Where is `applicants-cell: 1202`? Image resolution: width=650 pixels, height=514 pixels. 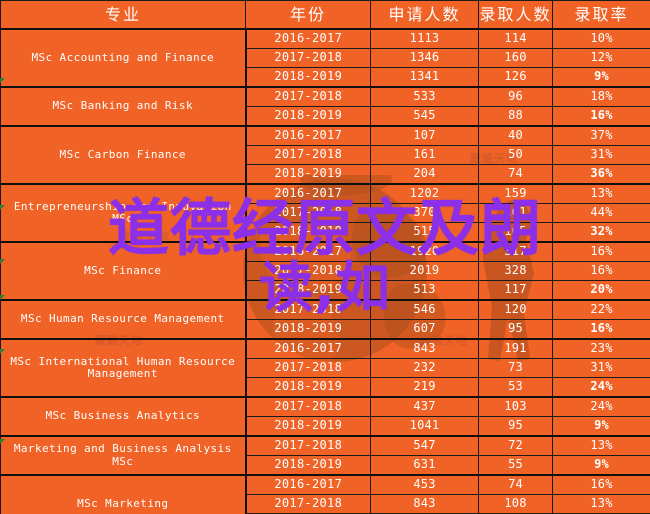
applicants-cell: 1202 is located at coordinates (424, 193).